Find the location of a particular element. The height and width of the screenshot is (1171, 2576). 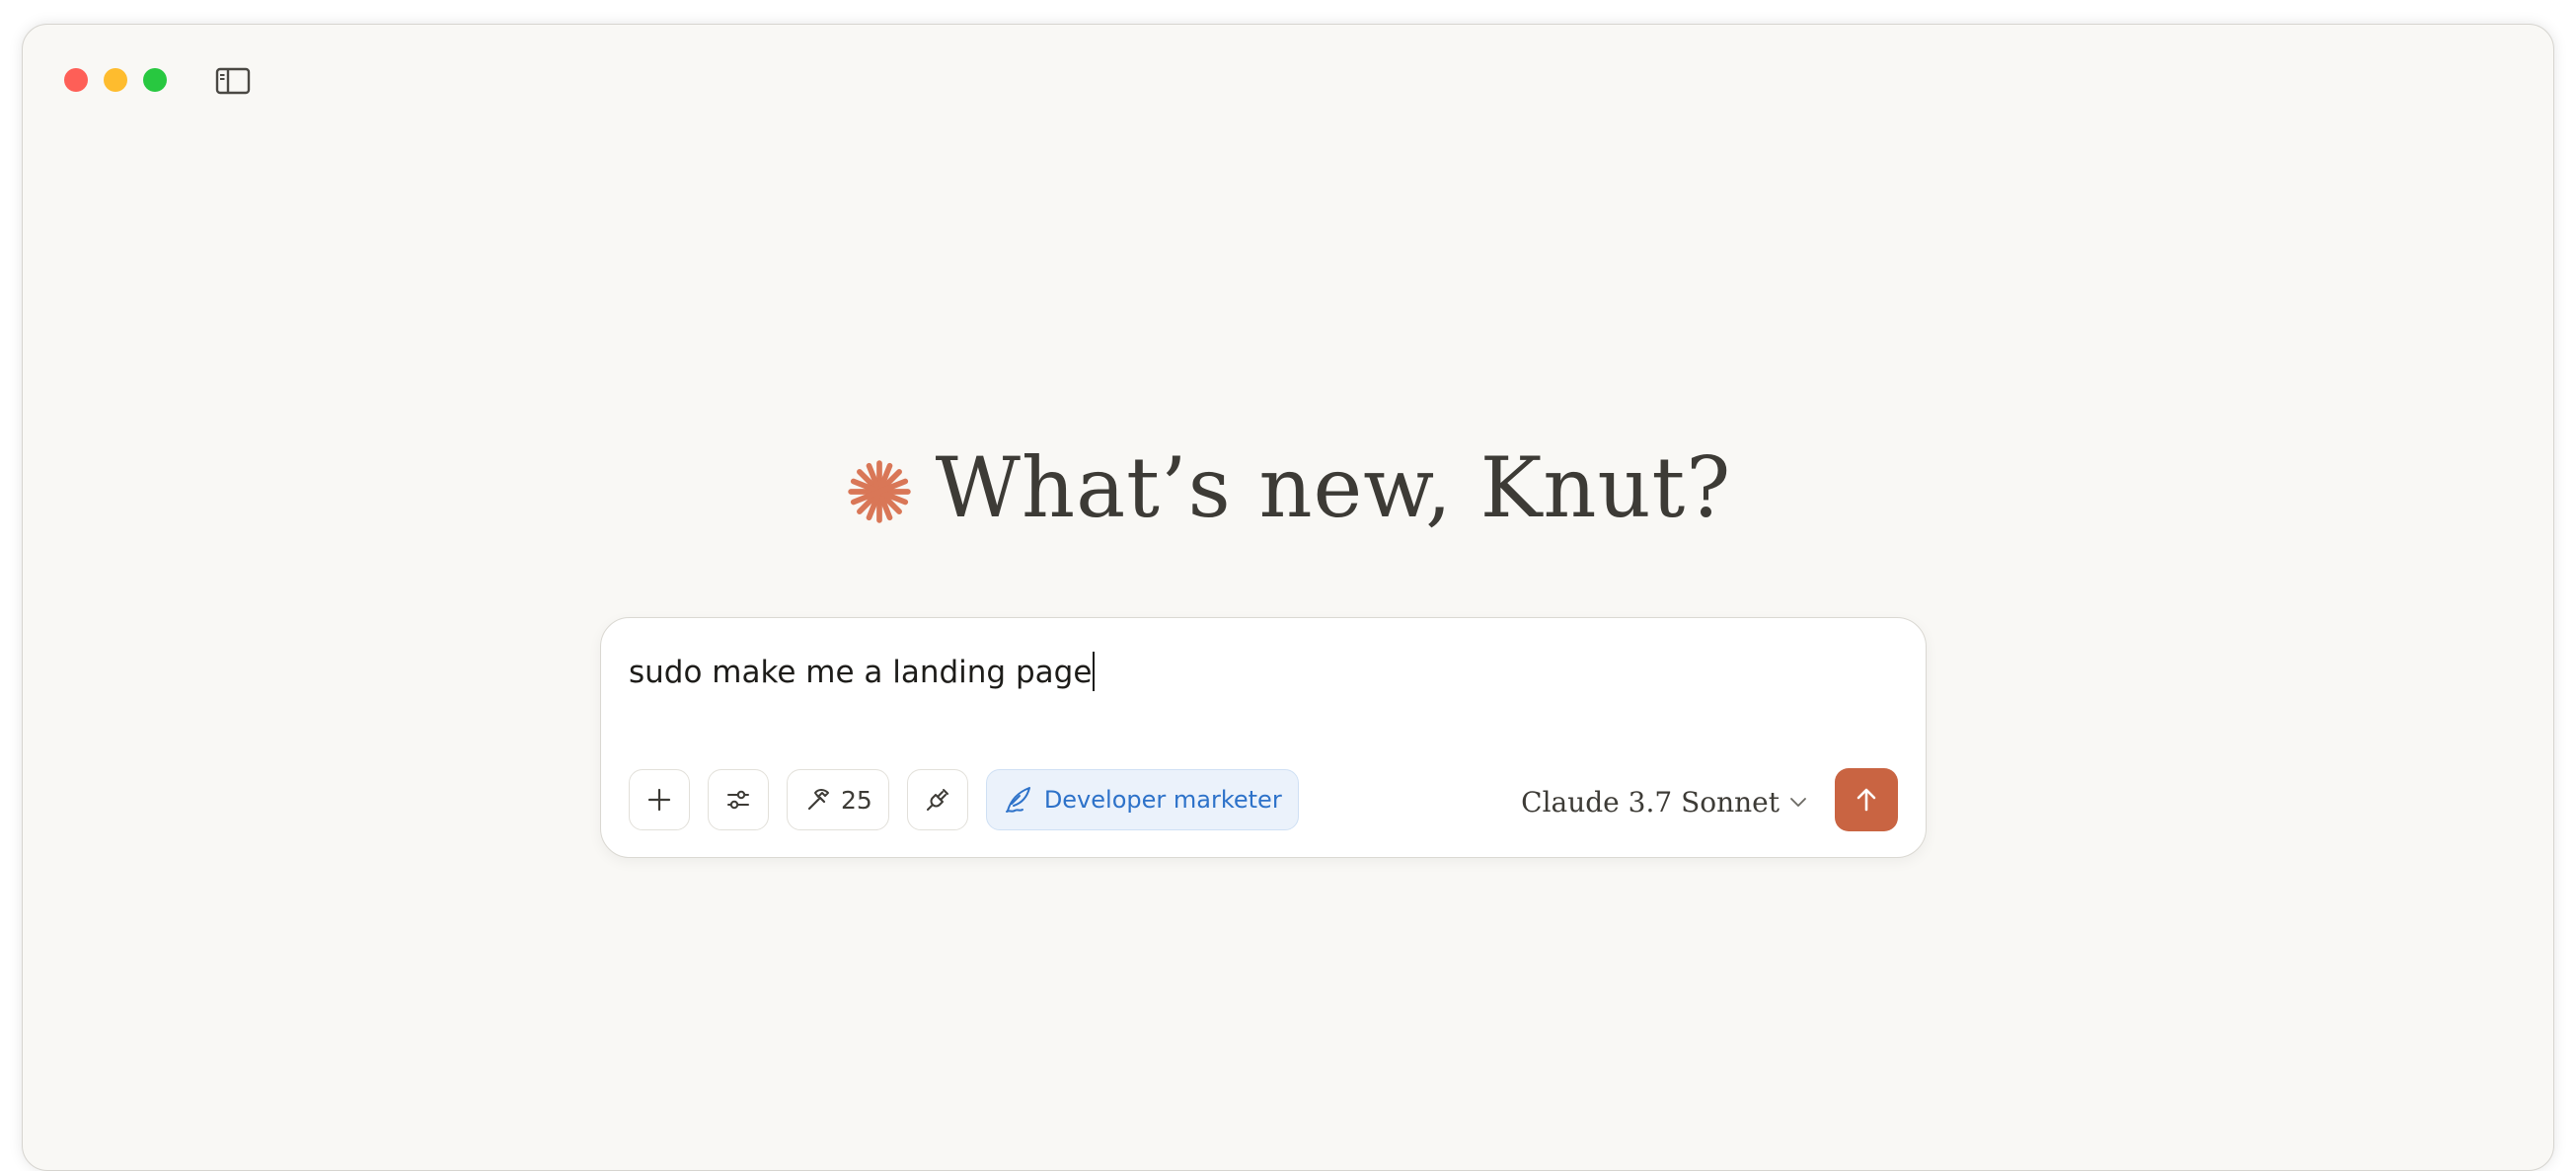

style-label: Developer marketer is located at coordinates (1162, 800).